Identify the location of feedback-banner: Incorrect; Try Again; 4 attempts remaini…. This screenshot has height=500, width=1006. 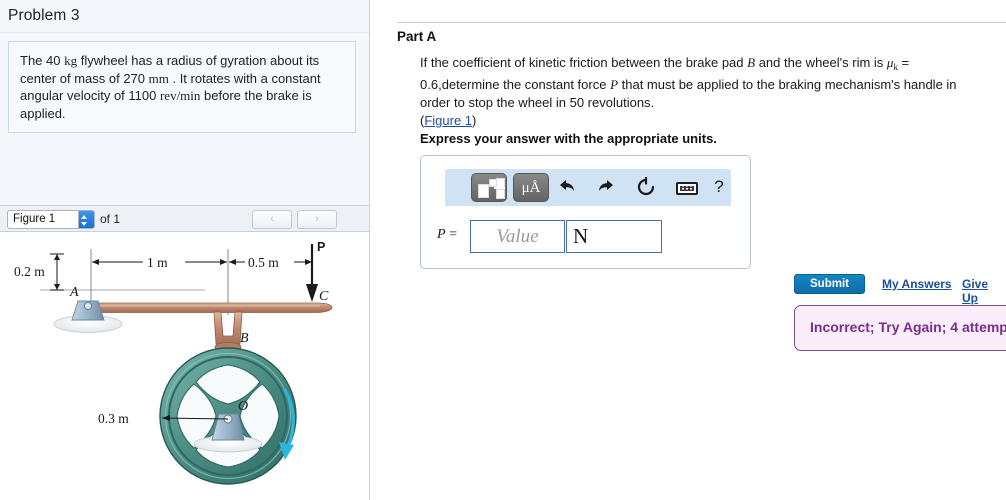
(900, 328).